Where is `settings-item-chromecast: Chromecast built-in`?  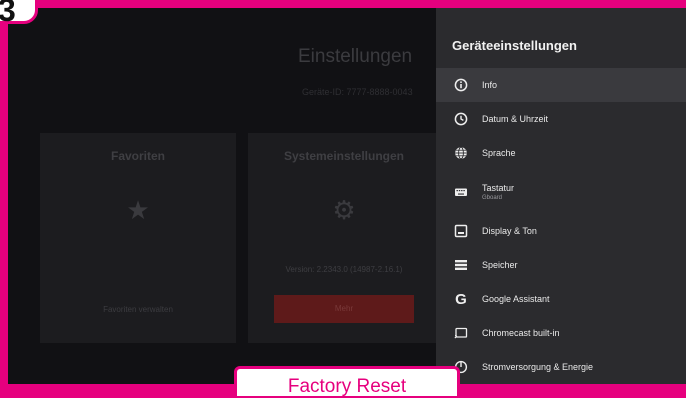
settings-item-chromecast: Chromecast built-in is located at coordinates (561, 333).